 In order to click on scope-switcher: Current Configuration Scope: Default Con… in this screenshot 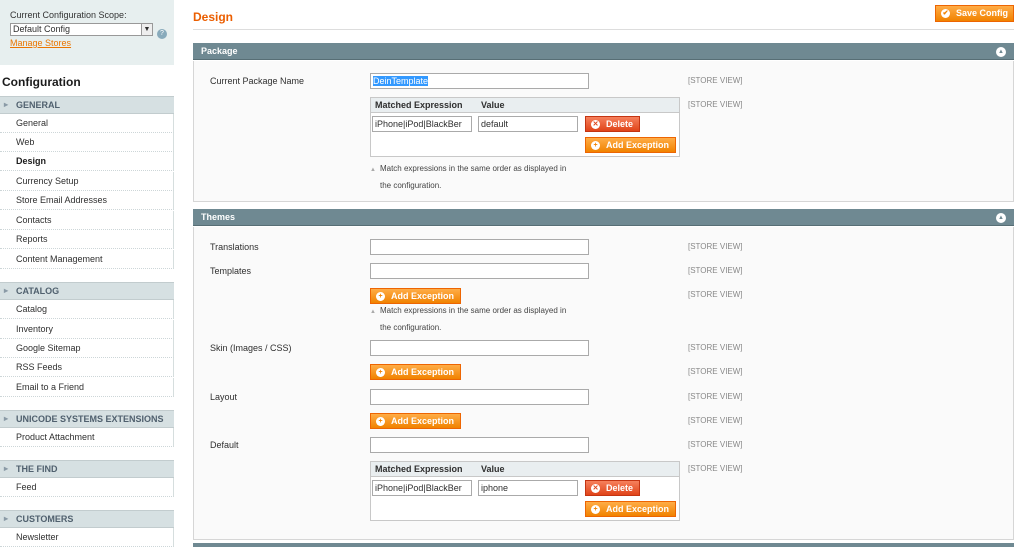, I will do `click(87, 32)`.